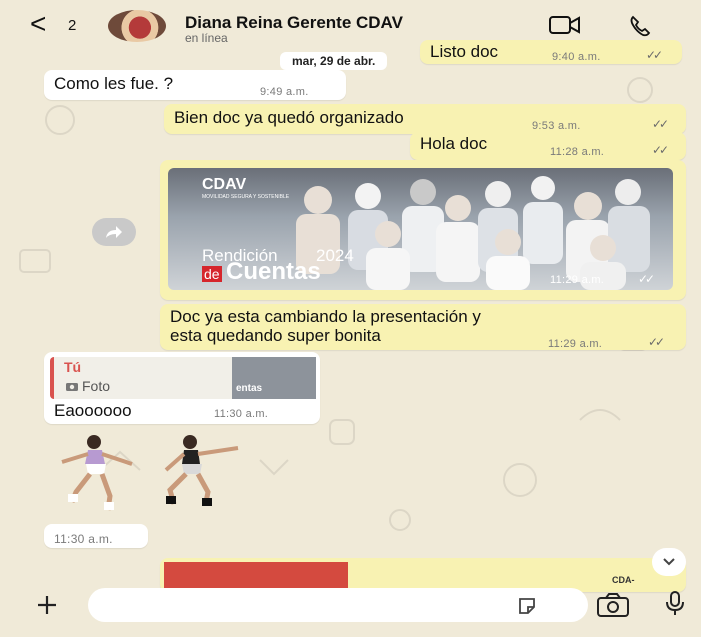  I want to click on photo-title-de: de, so click(212, 274).